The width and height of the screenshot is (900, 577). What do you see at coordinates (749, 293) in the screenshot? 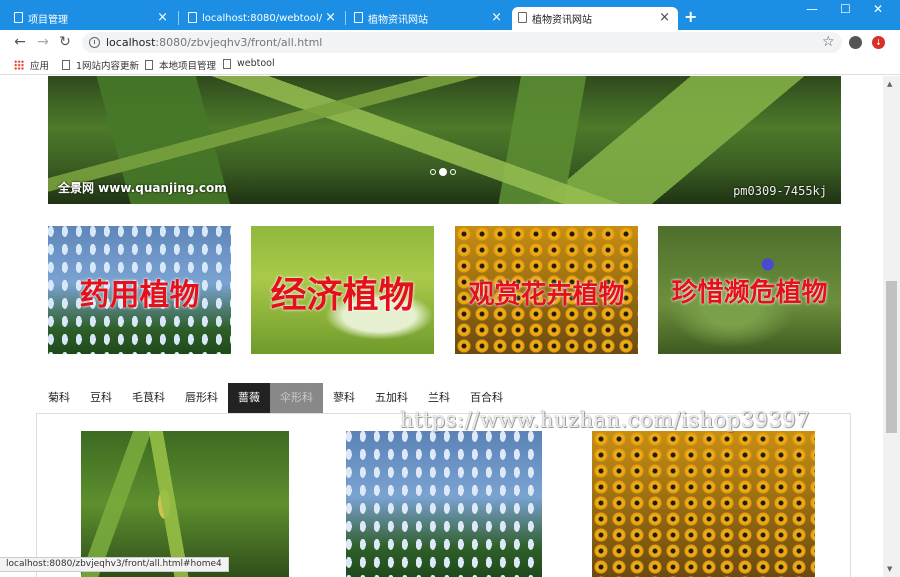
I see `category-label: 珍惜濒危植物` at bounding box center [749, 293].